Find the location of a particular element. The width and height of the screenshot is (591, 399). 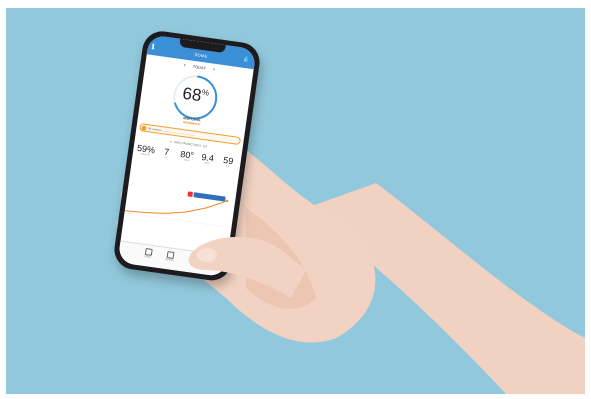

gauge-number: 68 is located at coordinates (192, 94).